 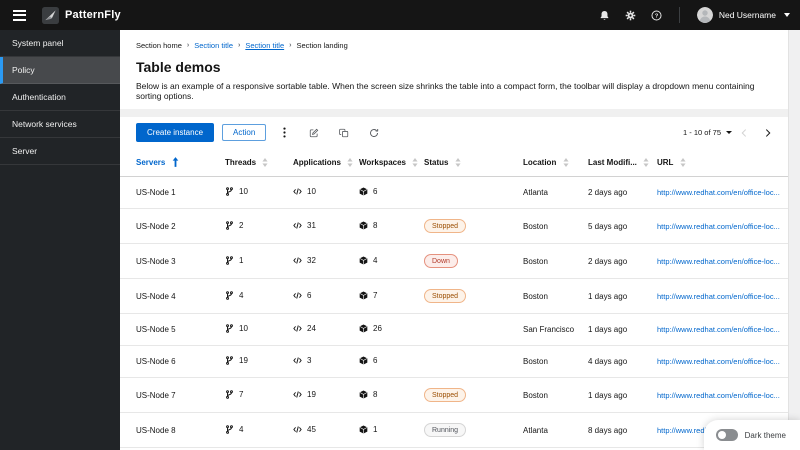 What do you see at coordinates (60, 151) in the screenshot?
I see `sidebar-item-server: Server` at bounding box center [60, 151].